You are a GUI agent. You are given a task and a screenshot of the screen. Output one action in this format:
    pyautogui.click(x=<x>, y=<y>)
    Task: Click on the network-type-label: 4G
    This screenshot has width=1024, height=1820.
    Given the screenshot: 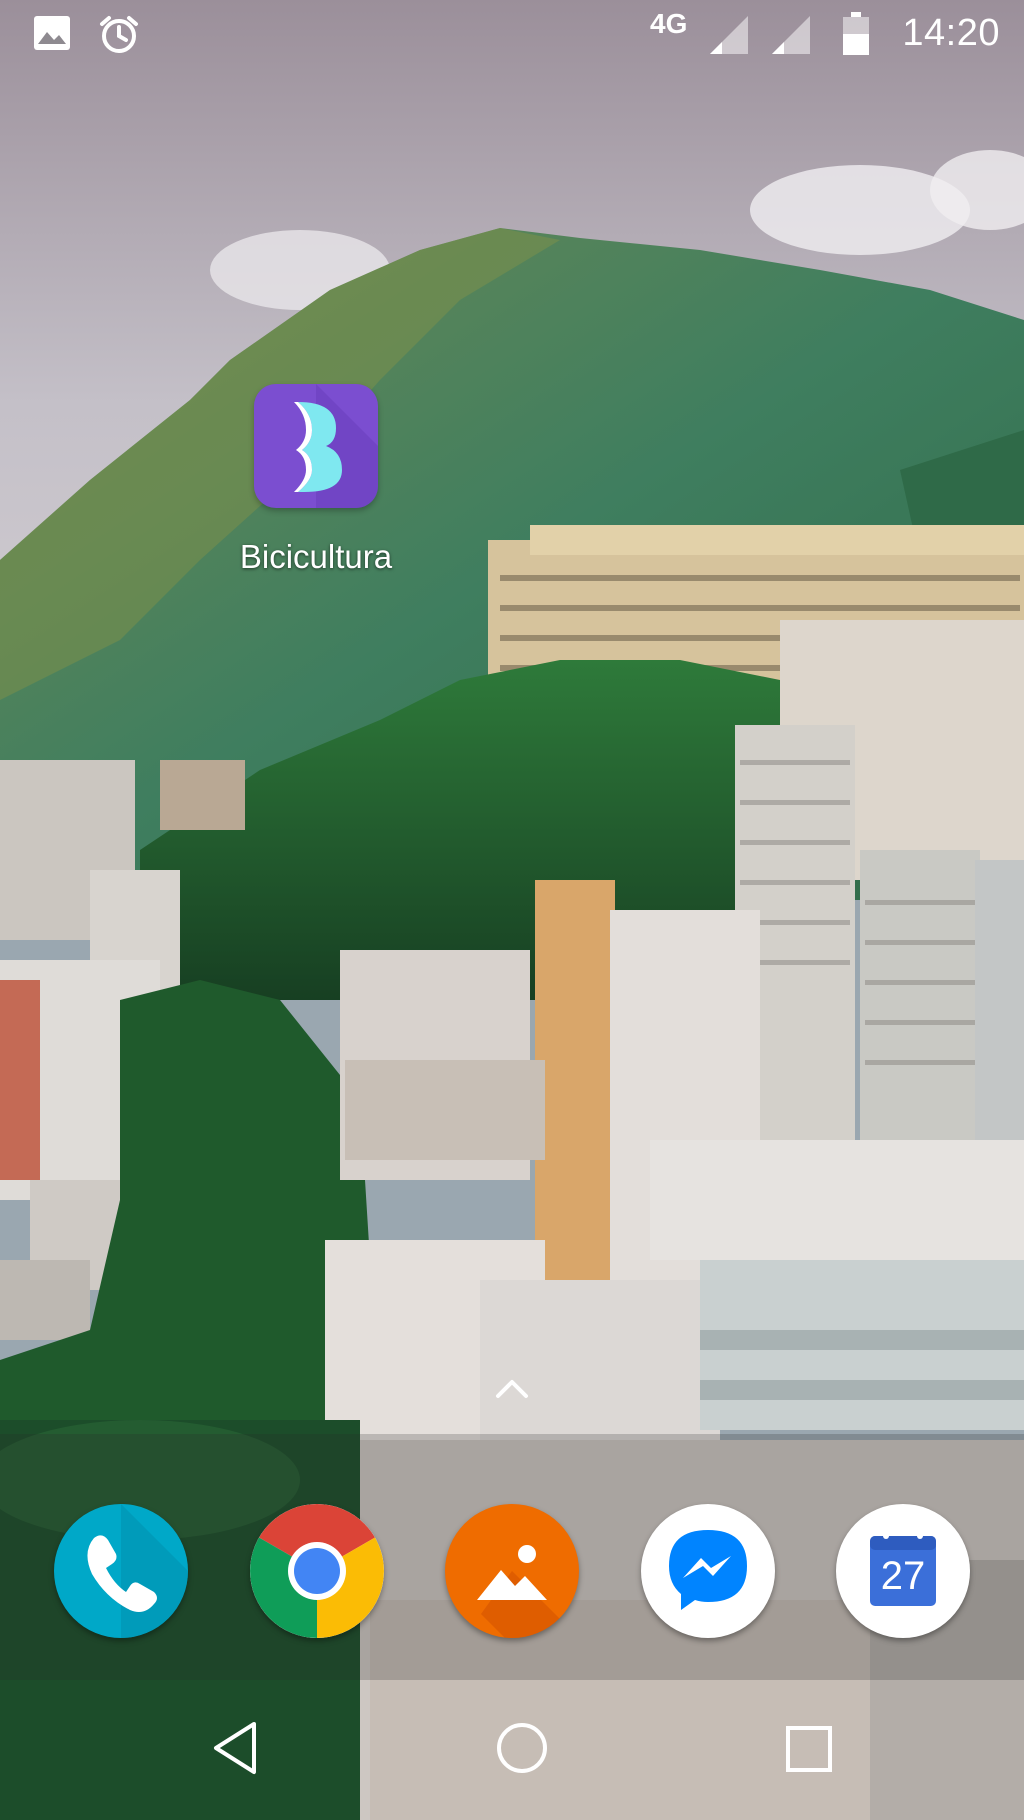 What is the action you would take?
    pyautogui.click(x=669, y=23)
    